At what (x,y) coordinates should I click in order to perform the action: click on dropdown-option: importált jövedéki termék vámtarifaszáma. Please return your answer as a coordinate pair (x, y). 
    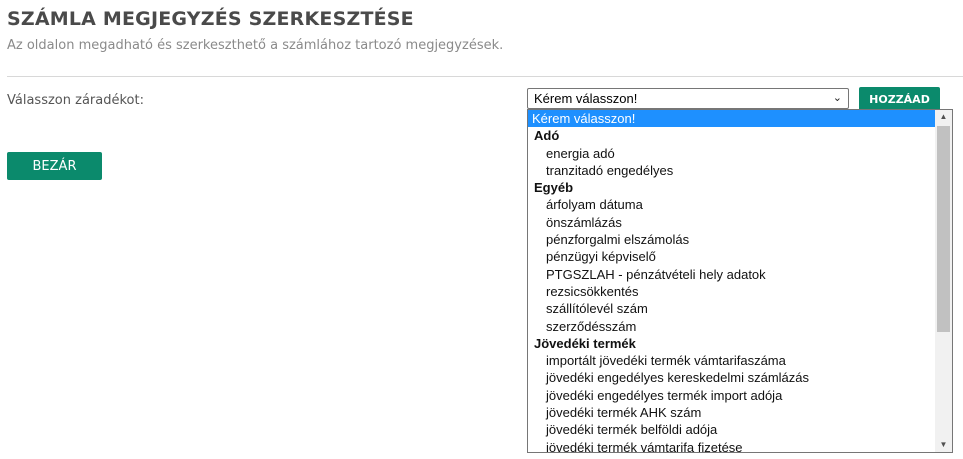
    Looking at the image, I should click on (732, 360).